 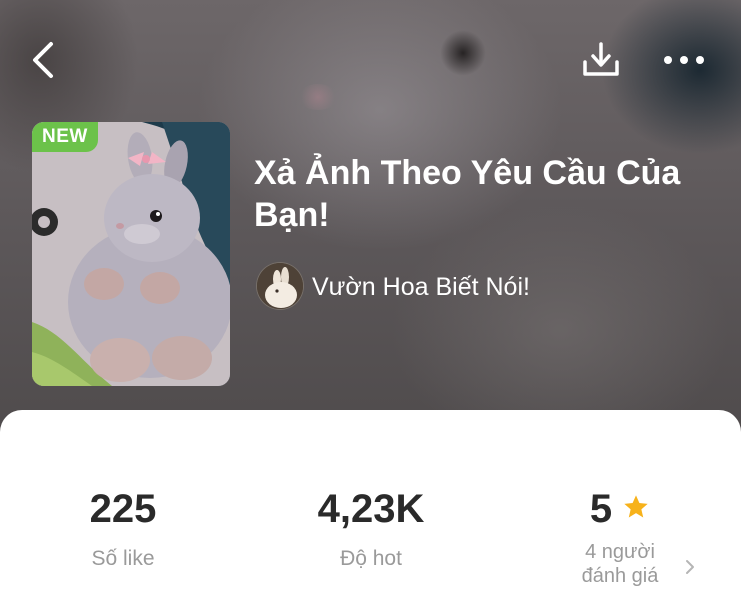 I want to click on more-options-button, so click(x=684, y=60).